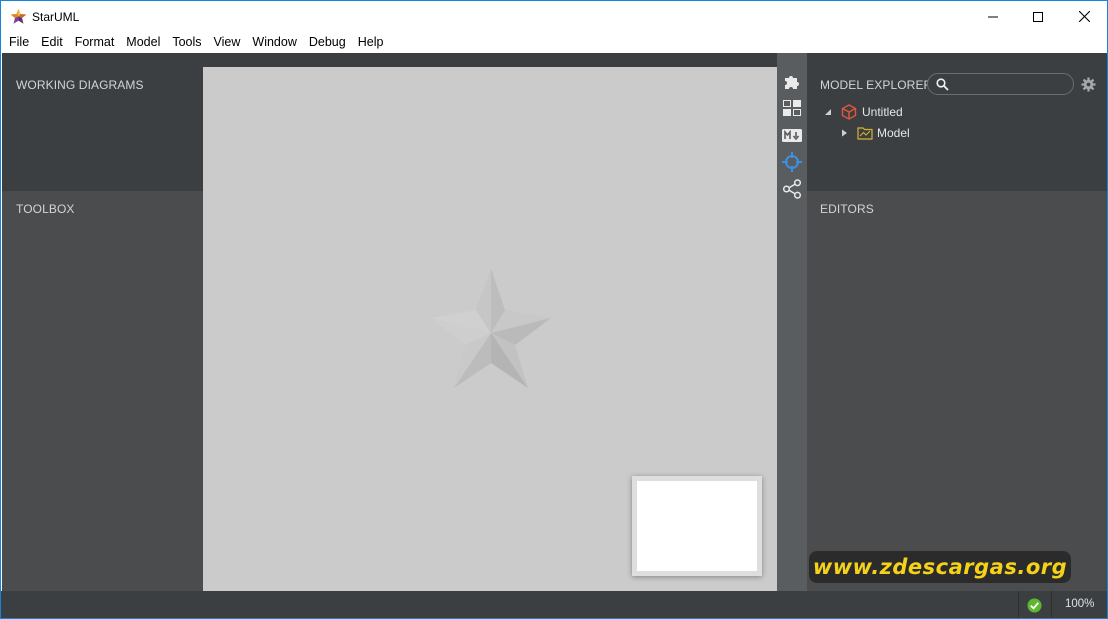 The image size is (1108, 619). What do you see at coordinates (1034, 605) in the screenshot?
I see `validation-ok-icon` at bounding box center [1034, 605].